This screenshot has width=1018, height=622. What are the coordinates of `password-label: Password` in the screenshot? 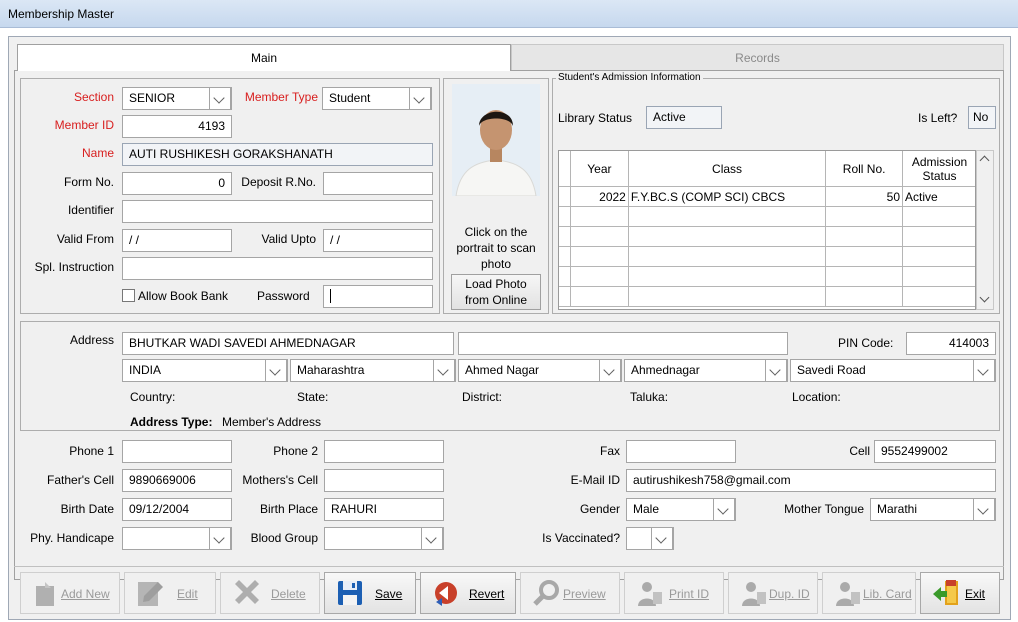 It's located at (283, 296).